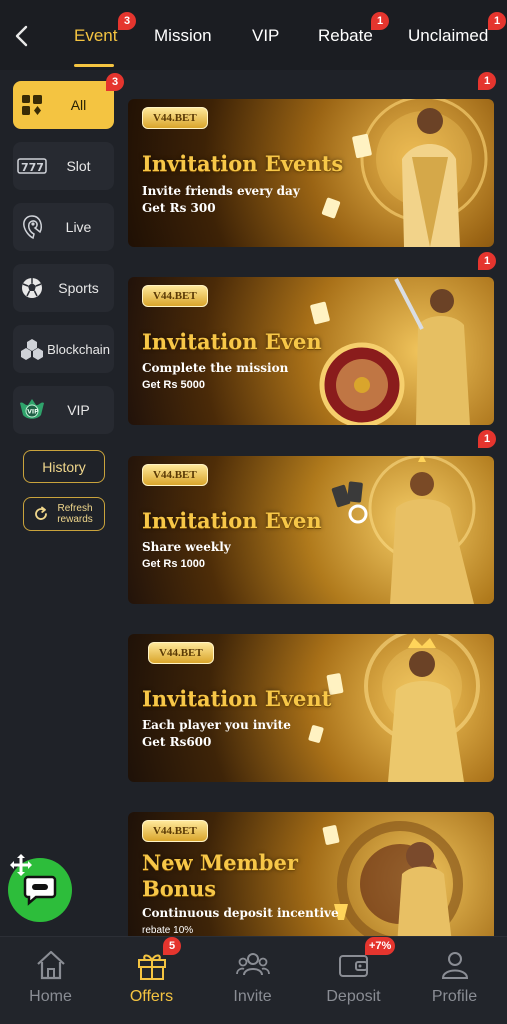 The height and width of the screenshot is (1024, 507). What do you see at coordinates (22, 36) in the screenshot?
I see `back-arrow-icon` at bounding box center [22, 36].